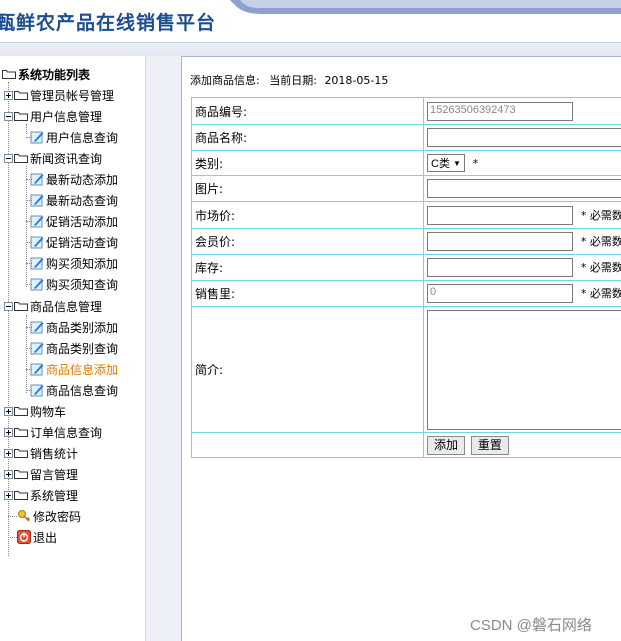  Describe the element at coordinates (74, 263) in the screenshot. I see `sidebar-item-notice-add: 购买须知添加` at that location.